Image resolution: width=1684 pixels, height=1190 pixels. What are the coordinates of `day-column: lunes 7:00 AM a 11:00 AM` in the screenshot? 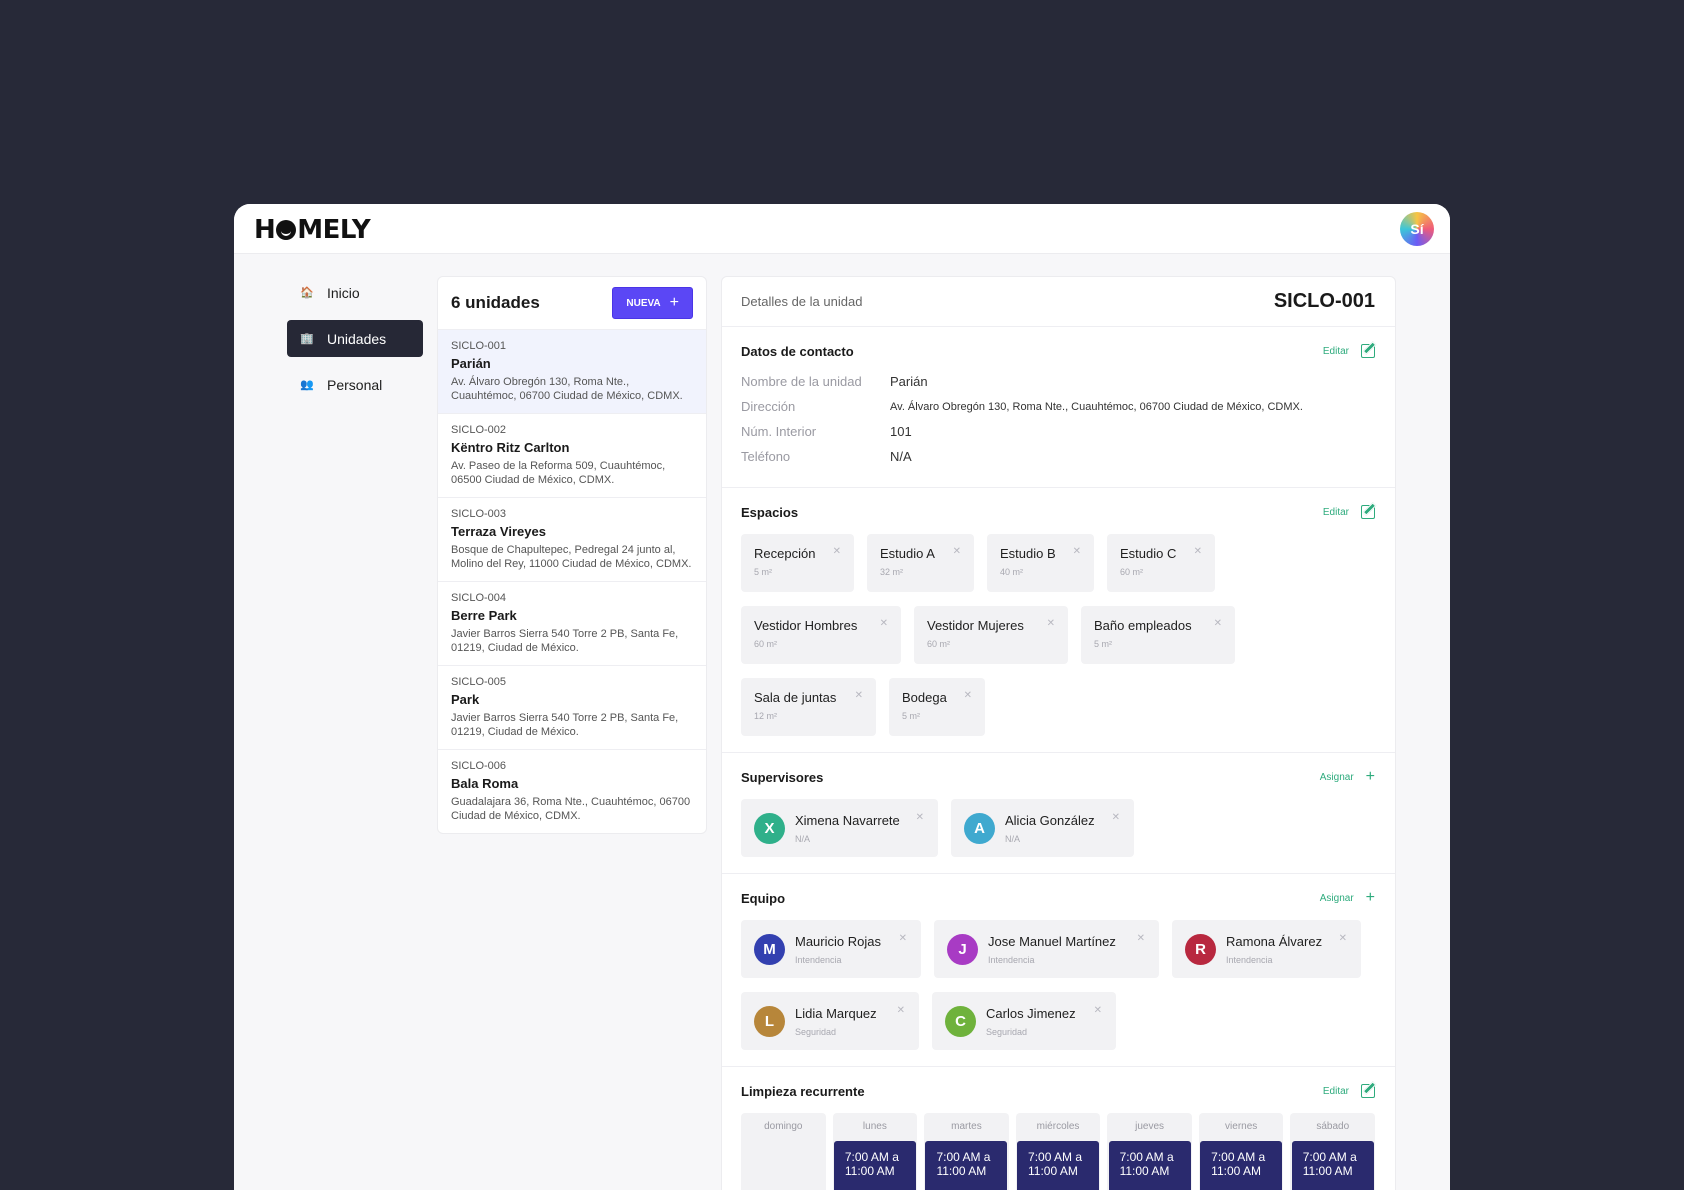 It's located at (875, 1151).